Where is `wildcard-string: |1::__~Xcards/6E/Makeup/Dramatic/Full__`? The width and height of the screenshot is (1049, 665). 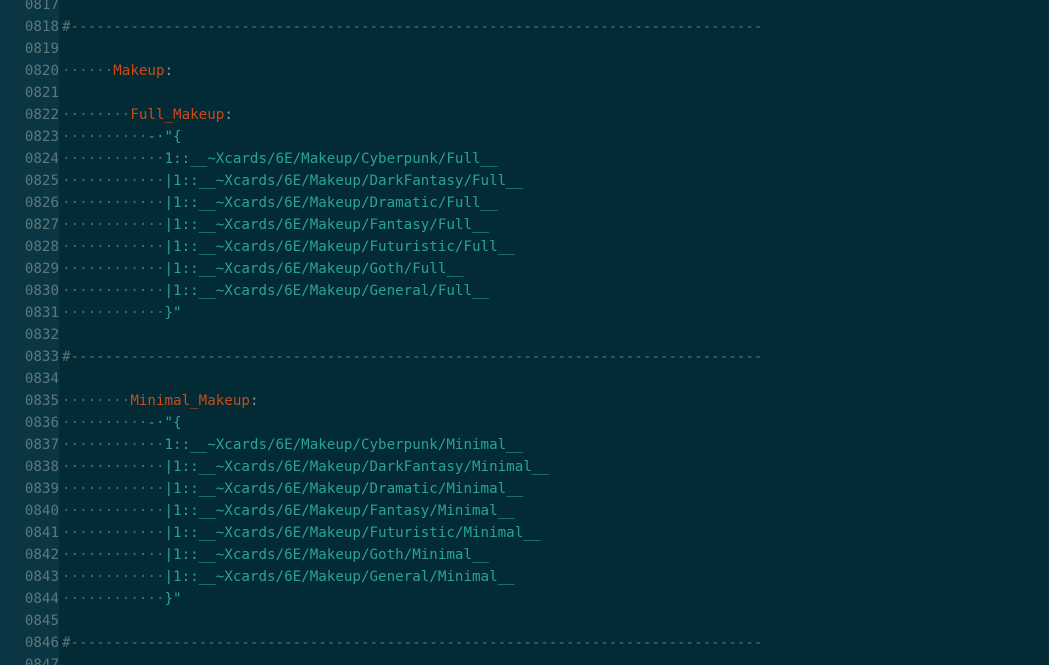 wildcard-string: |1::__~Xcards/6E/Makeup/Dramatic/Full__ is located at coordinates (331, 203).